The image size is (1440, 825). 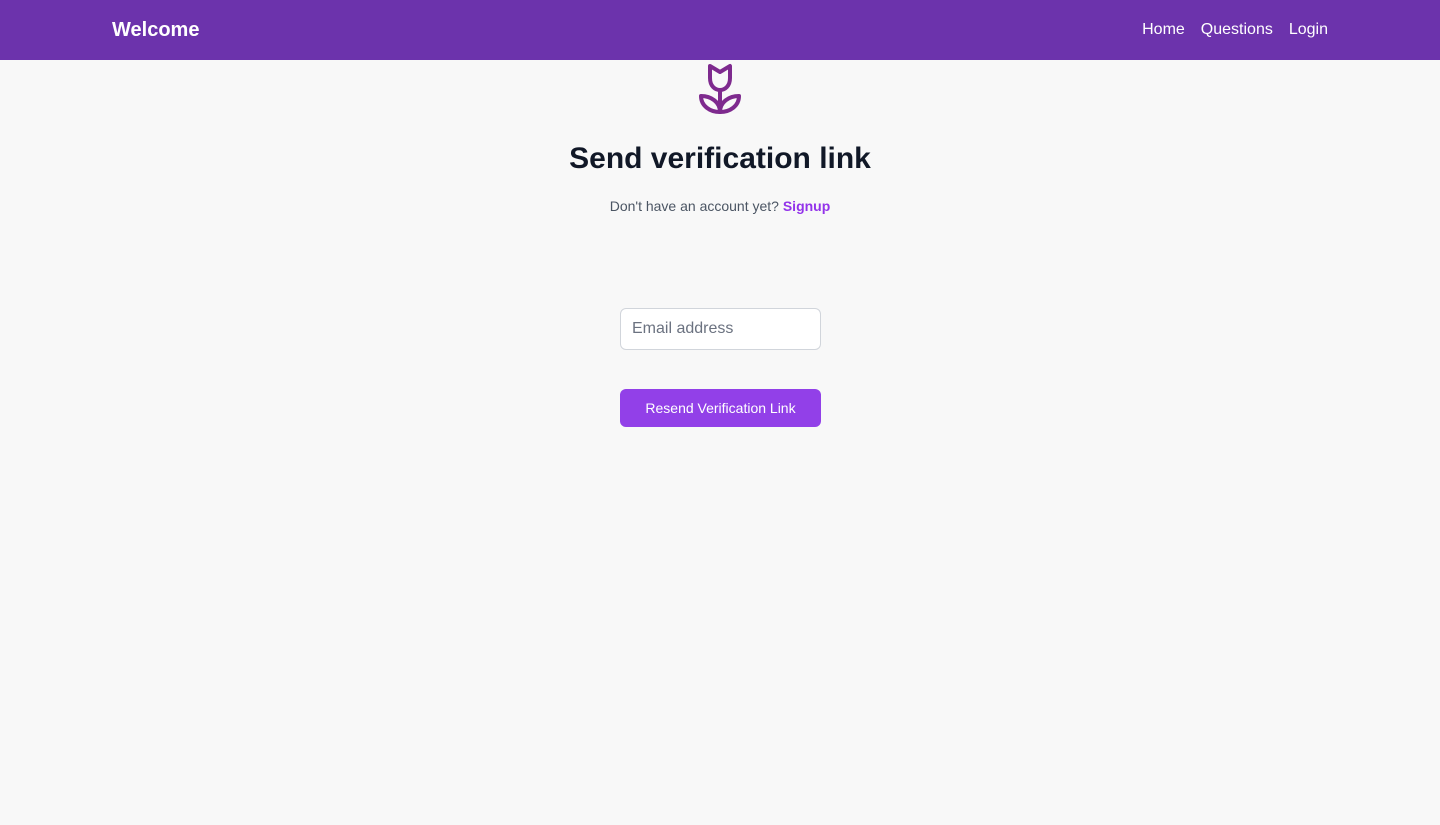 I want to click on signup-prompt: Don't have an account yet? Signup, so click(x=720, y=206).